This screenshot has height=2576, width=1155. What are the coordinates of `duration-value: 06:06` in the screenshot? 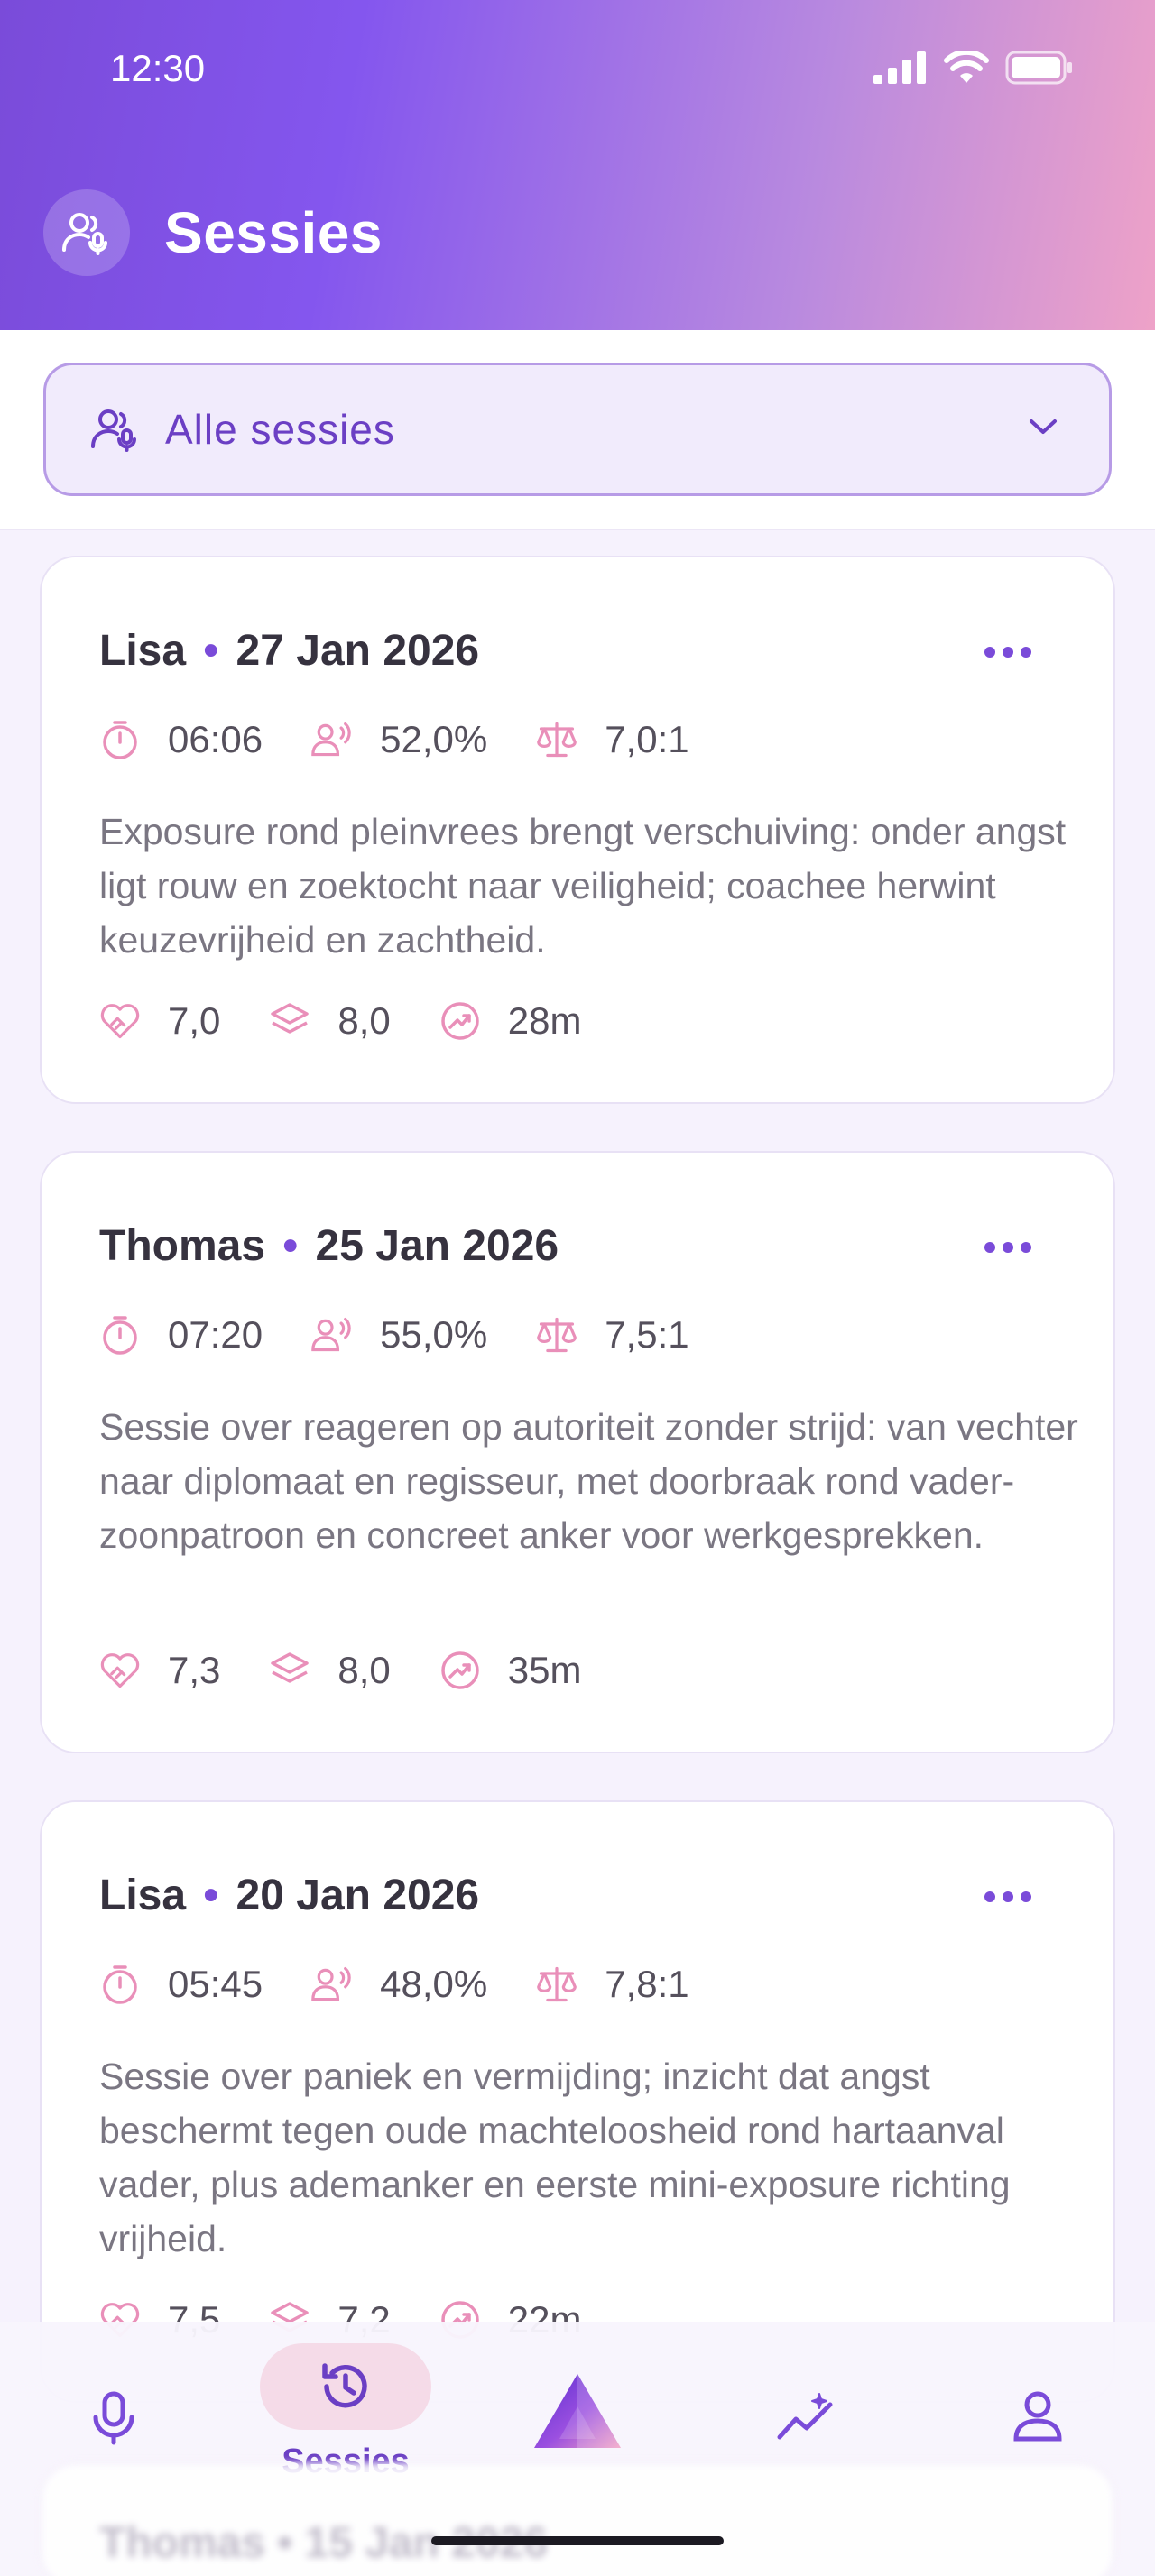 It's located at (215, 739).